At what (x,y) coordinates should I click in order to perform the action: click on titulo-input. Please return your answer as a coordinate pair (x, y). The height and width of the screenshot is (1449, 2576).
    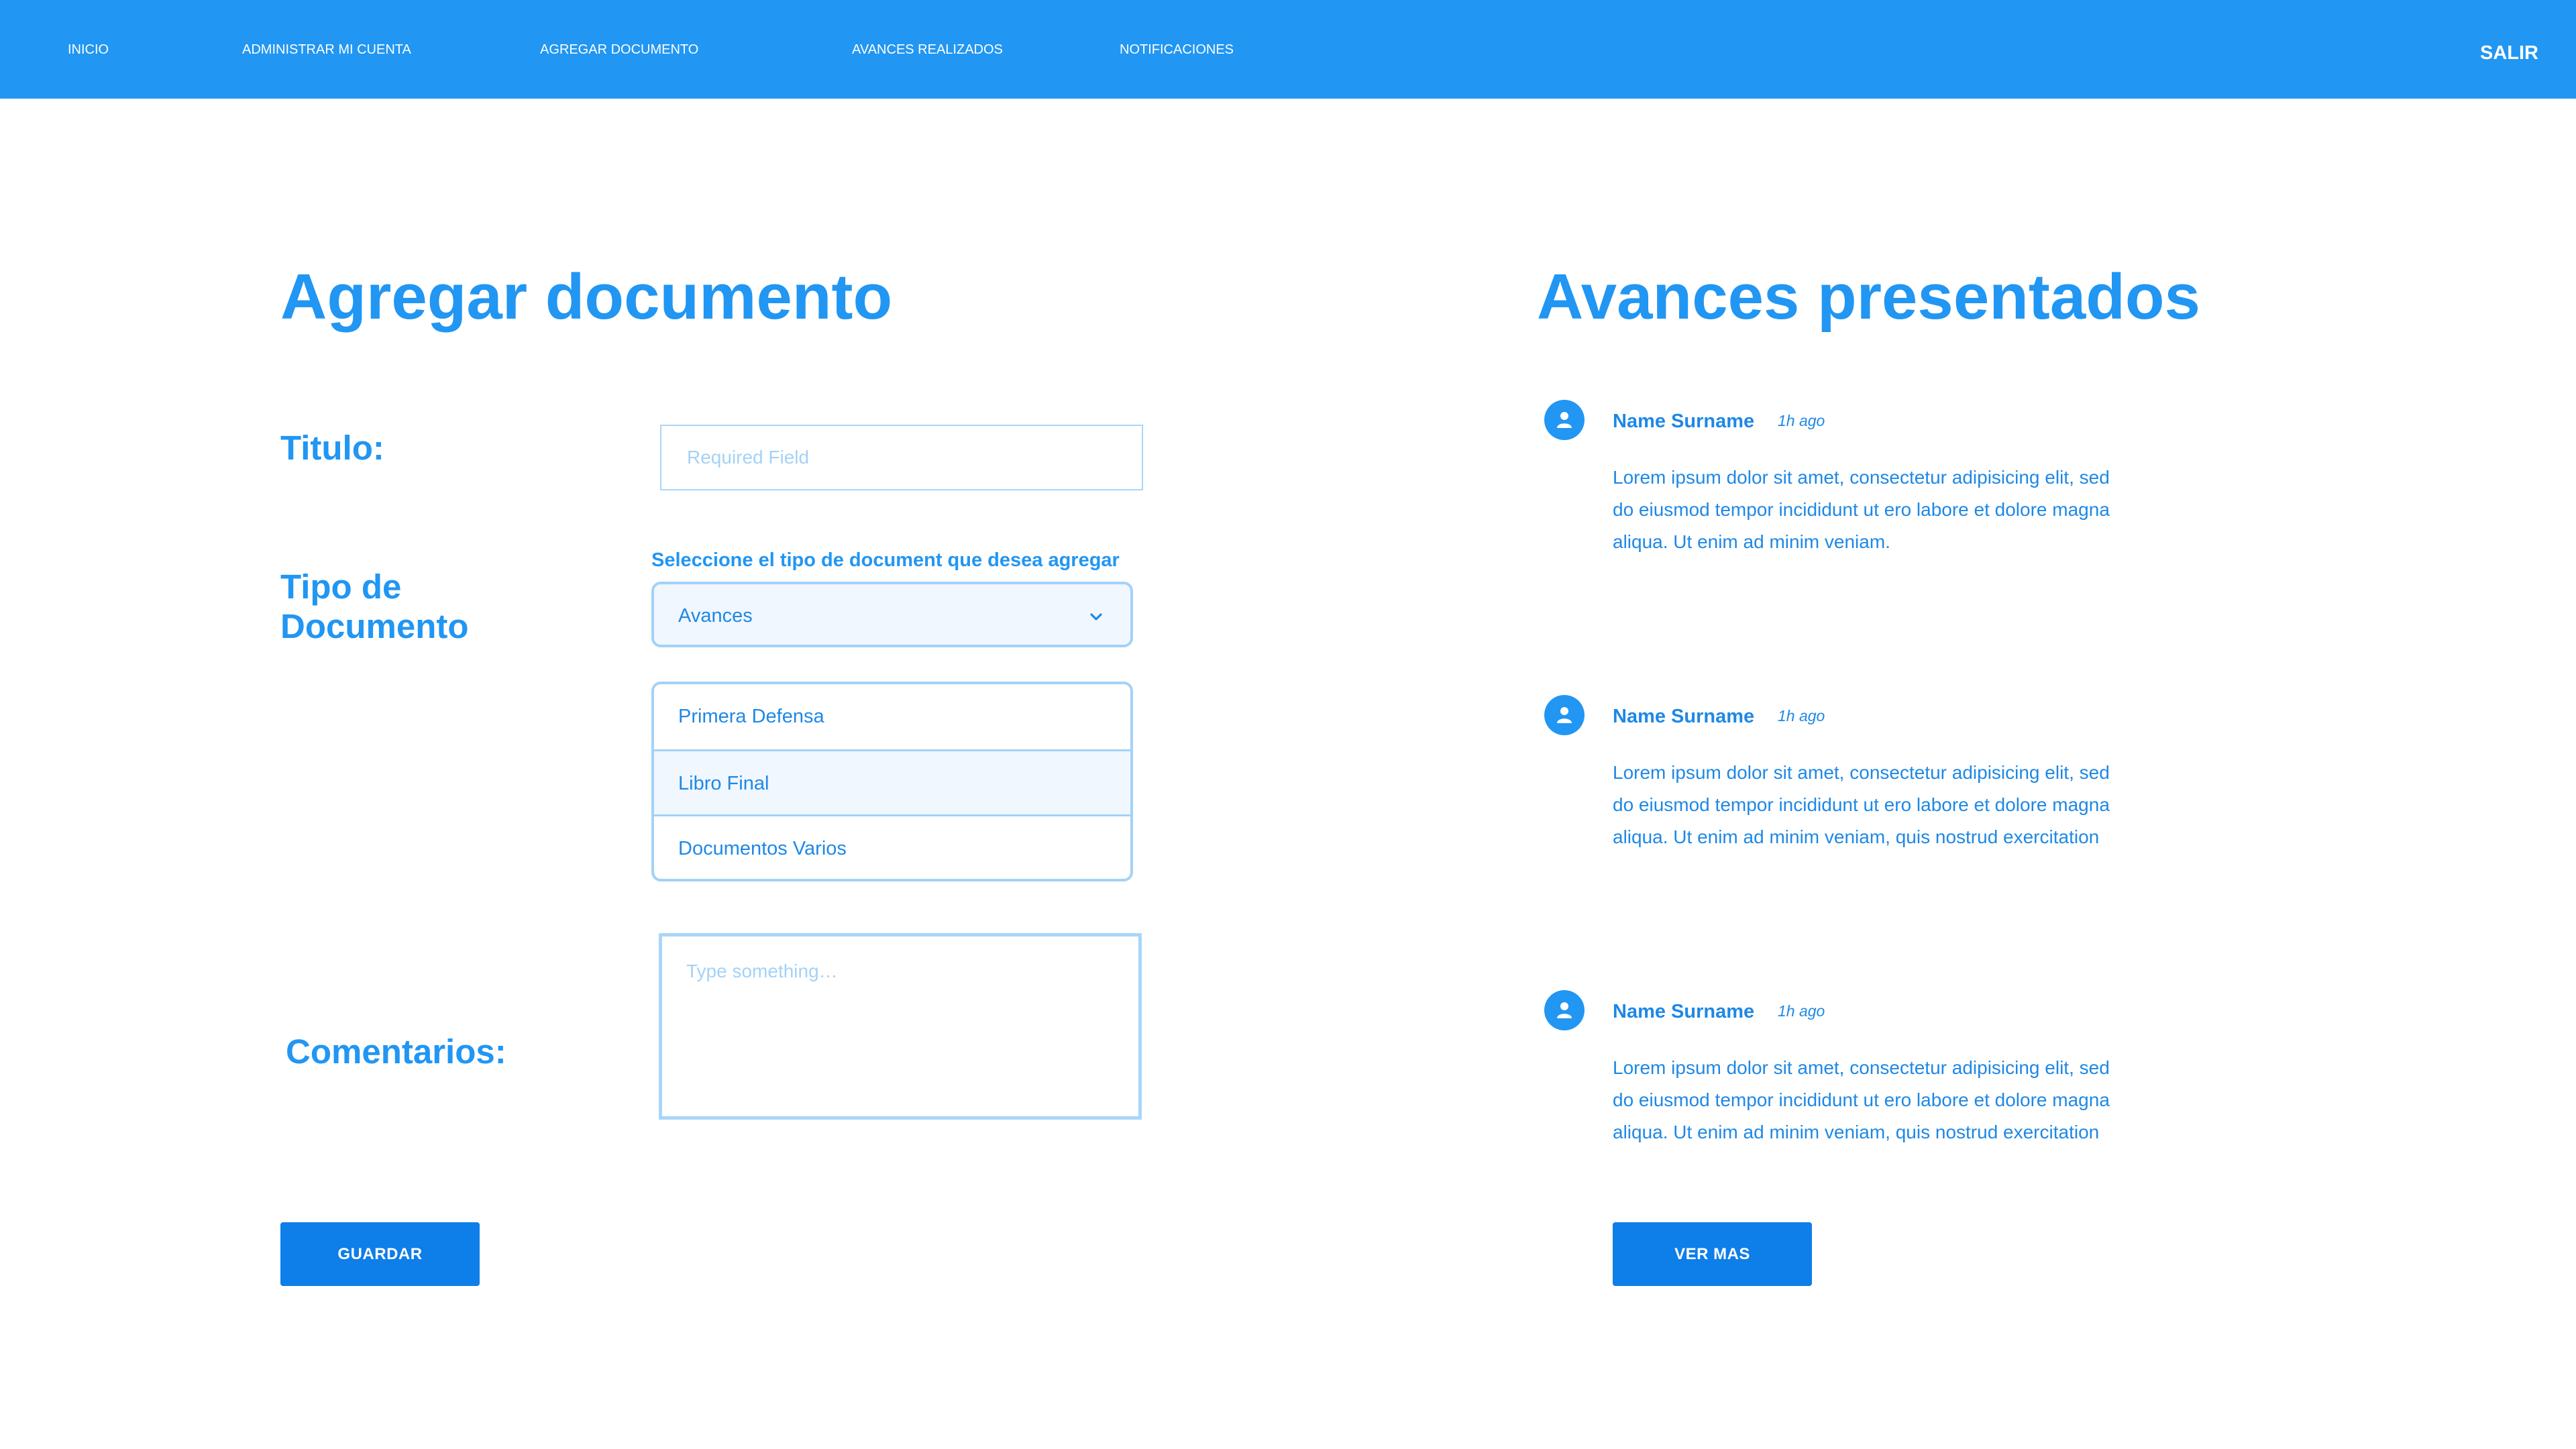
    Looking at the image, I should click on (901, 457).